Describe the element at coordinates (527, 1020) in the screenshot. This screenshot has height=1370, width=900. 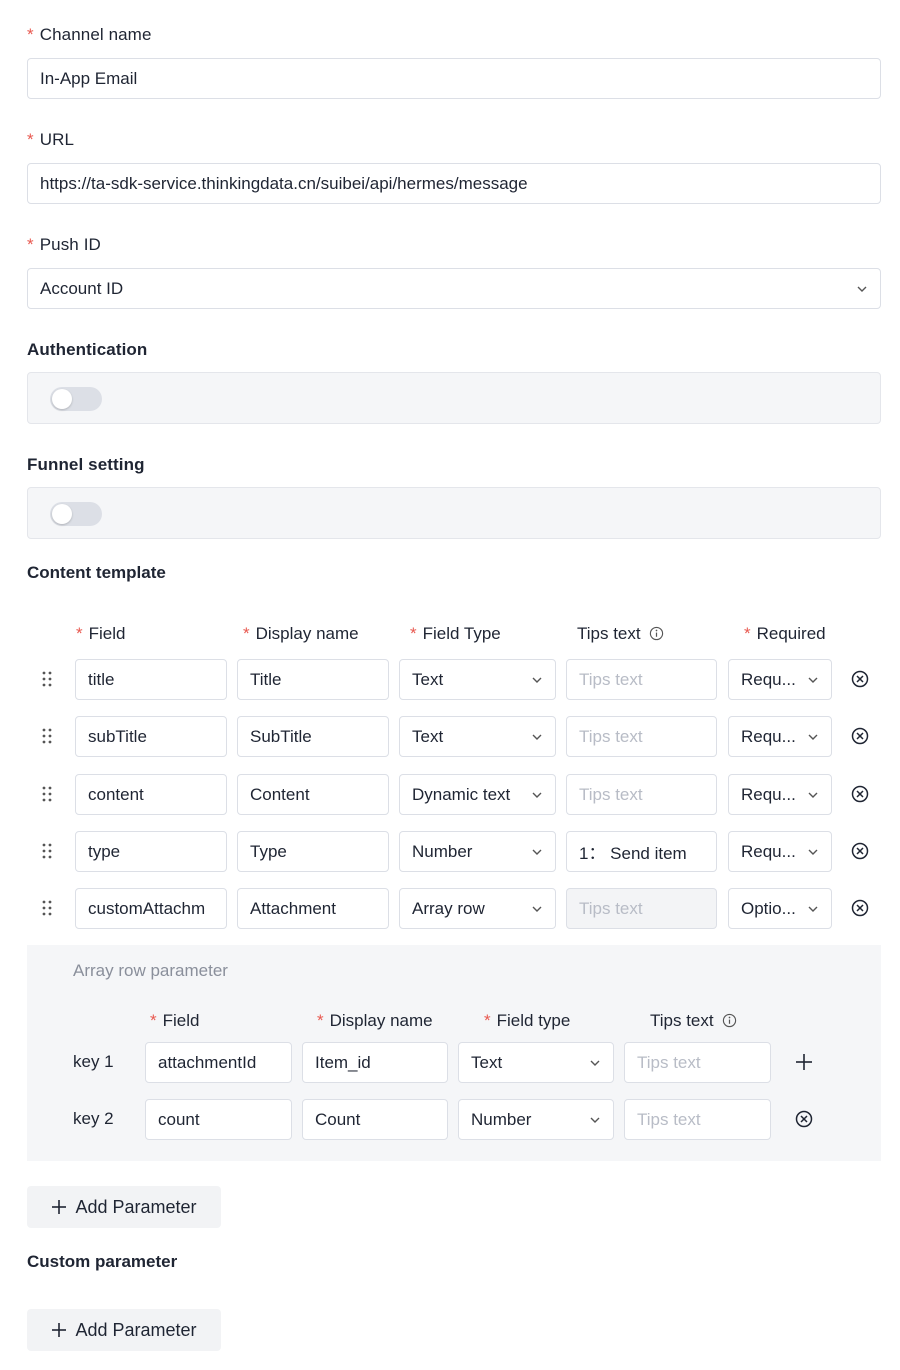
I see `array-col-header-field-type: * Field type` at that location.